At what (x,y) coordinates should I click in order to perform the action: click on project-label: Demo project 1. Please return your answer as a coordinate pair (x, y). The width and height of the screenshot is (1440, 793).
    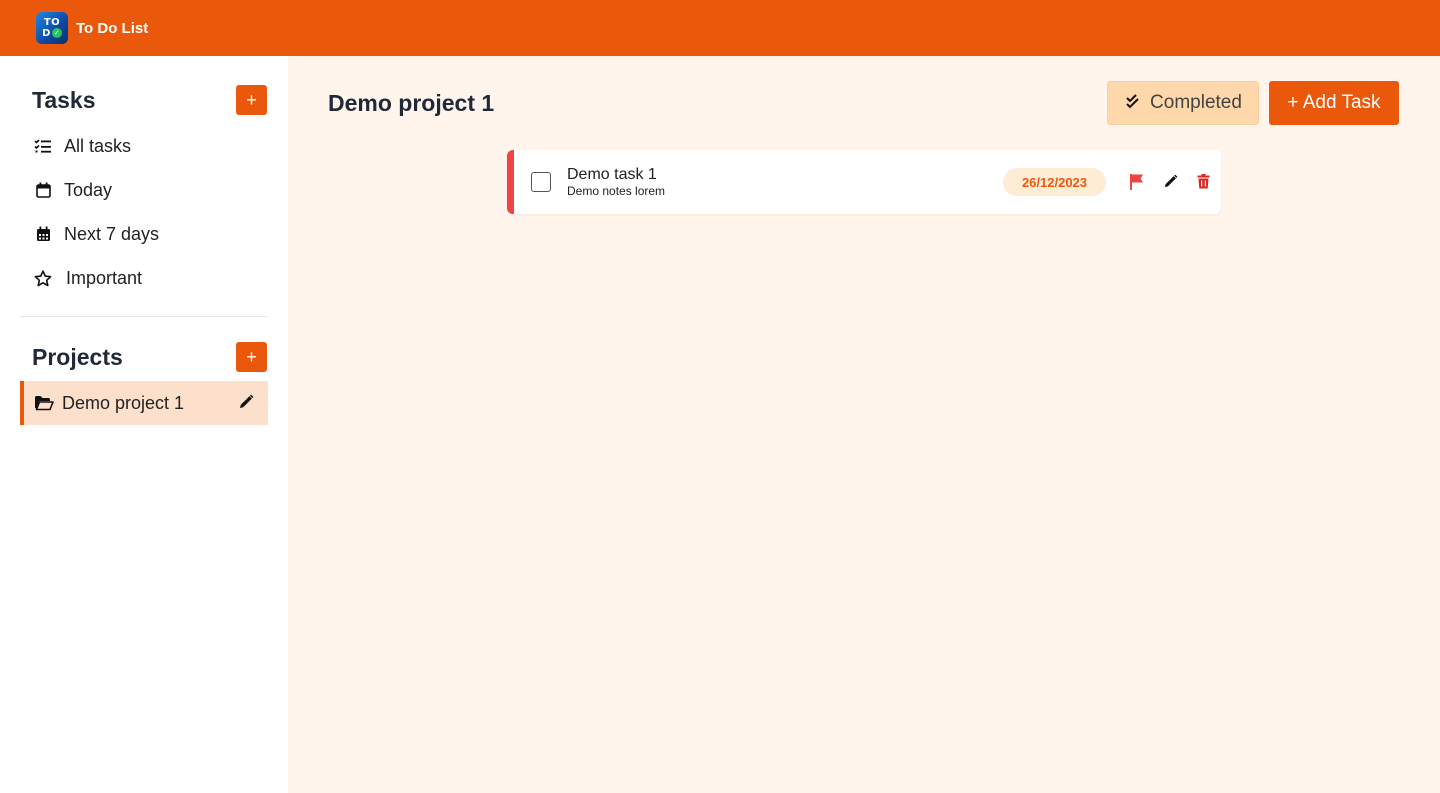
    Looking at the image, I should click on (123, 402).